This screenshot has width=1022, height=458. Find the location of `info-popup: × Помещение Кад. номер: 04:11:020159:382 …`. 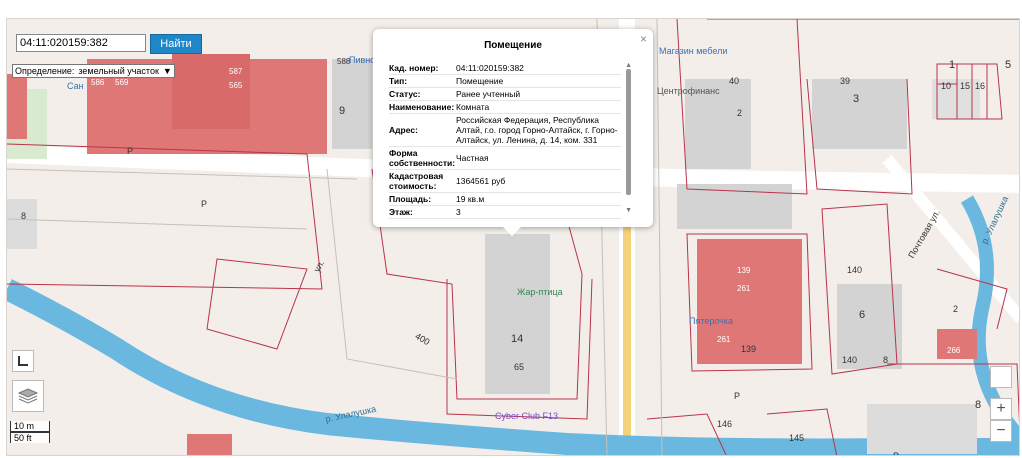

info-popup: × Помещение Кад. номер: 04:11:020159:382 … is located at coordinates (513, 132).